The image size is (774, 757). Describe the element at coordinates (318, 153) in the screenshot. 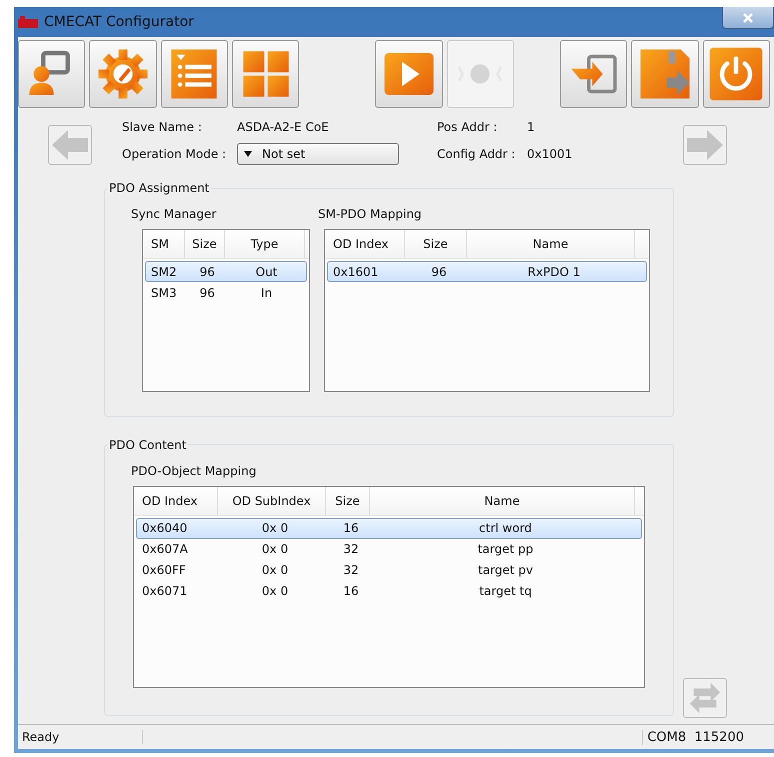

I see `operation-mode-dropdown: Not set` at that location.